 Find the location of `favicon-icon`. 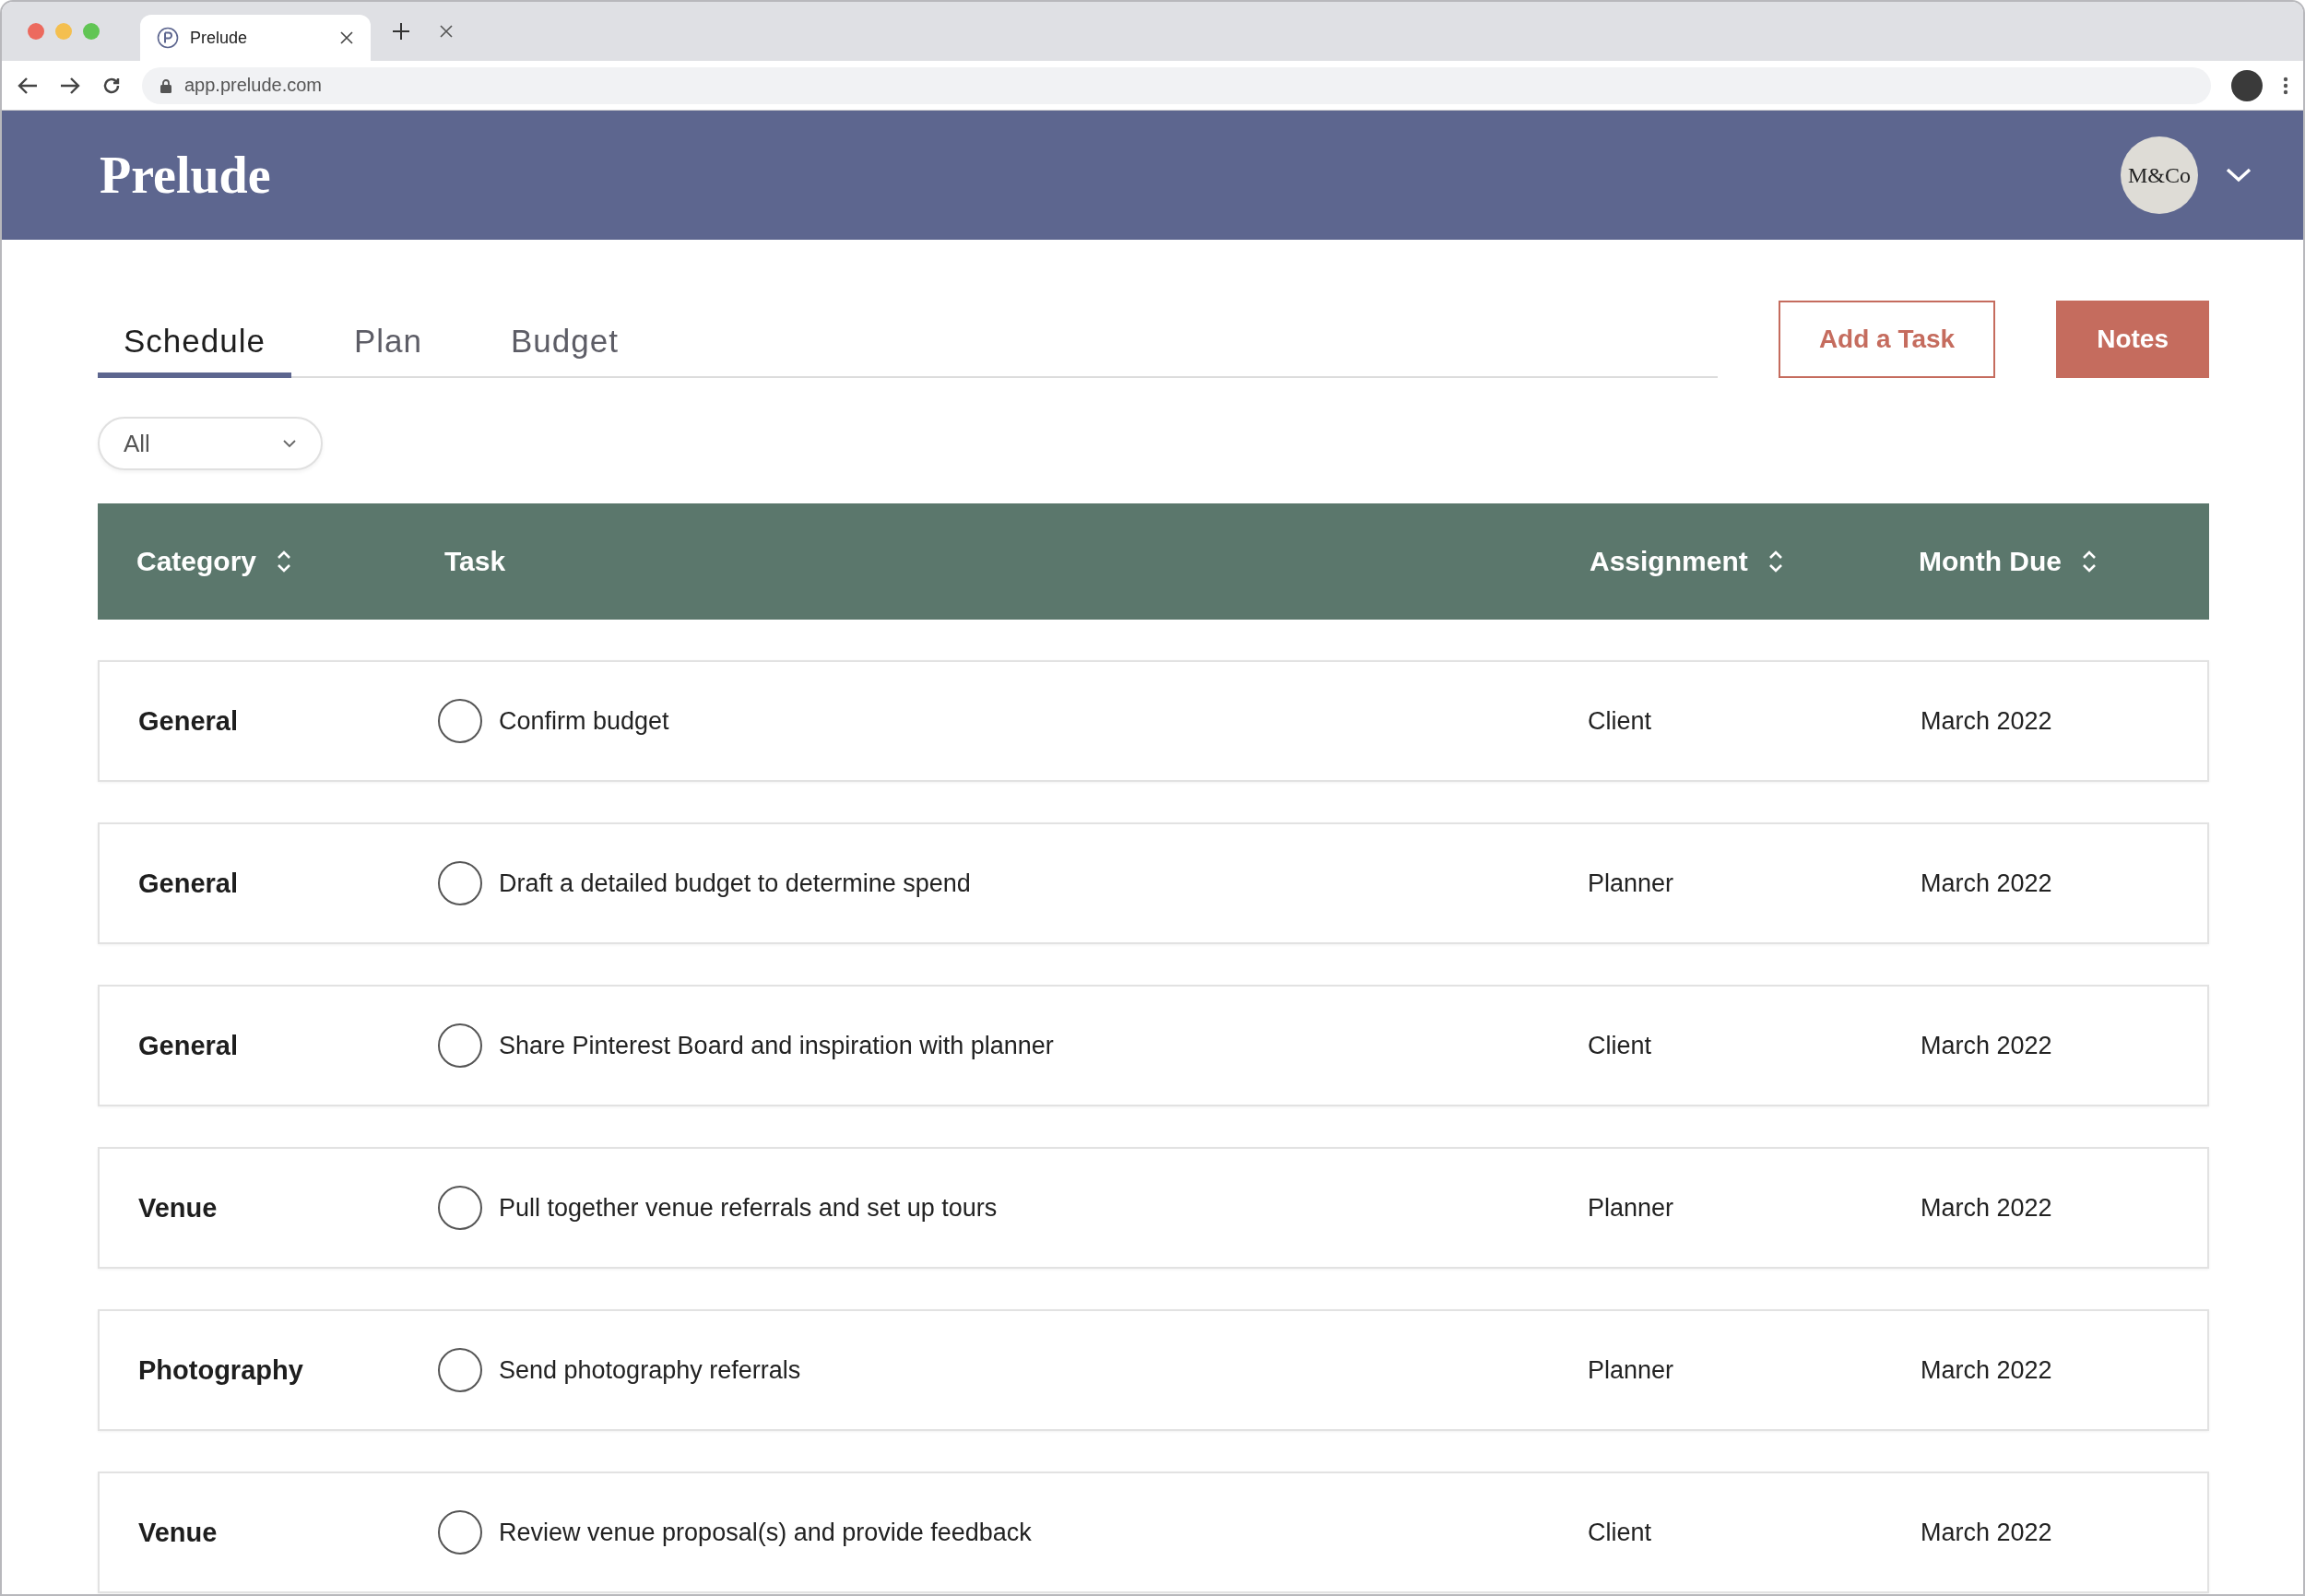

favicon-icon is located at coordinates (168, 38).